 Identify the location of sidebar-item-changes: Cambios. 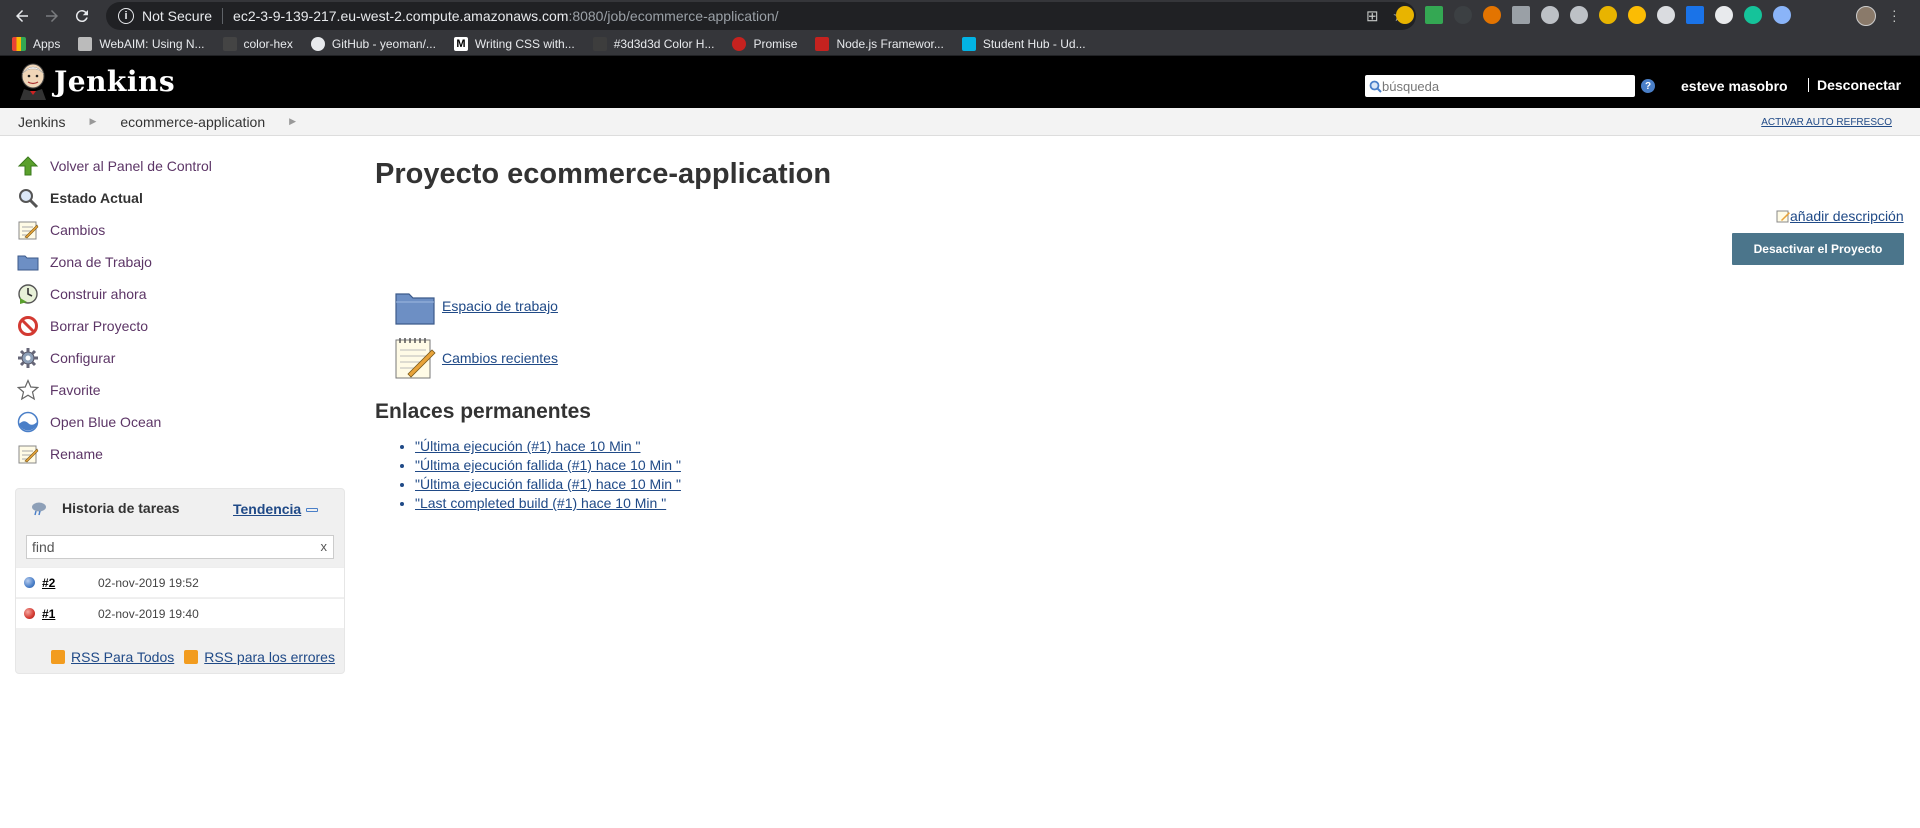
(181, 230).